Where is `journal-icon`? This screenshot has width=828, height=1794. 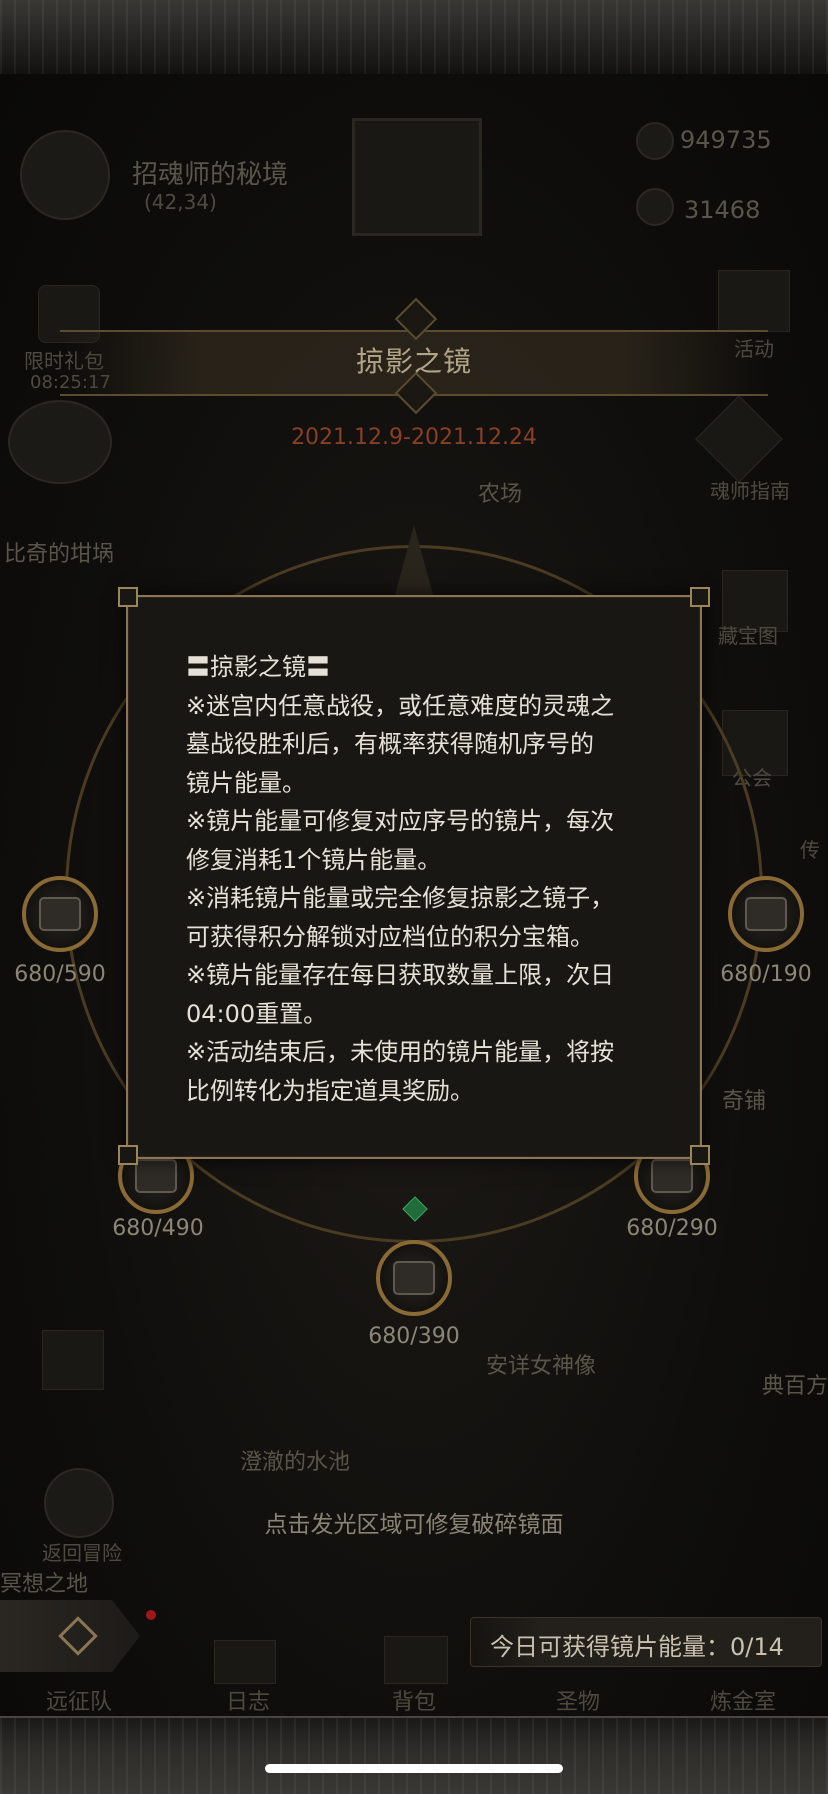 journal-icon is located at coordinates (245, 1662).